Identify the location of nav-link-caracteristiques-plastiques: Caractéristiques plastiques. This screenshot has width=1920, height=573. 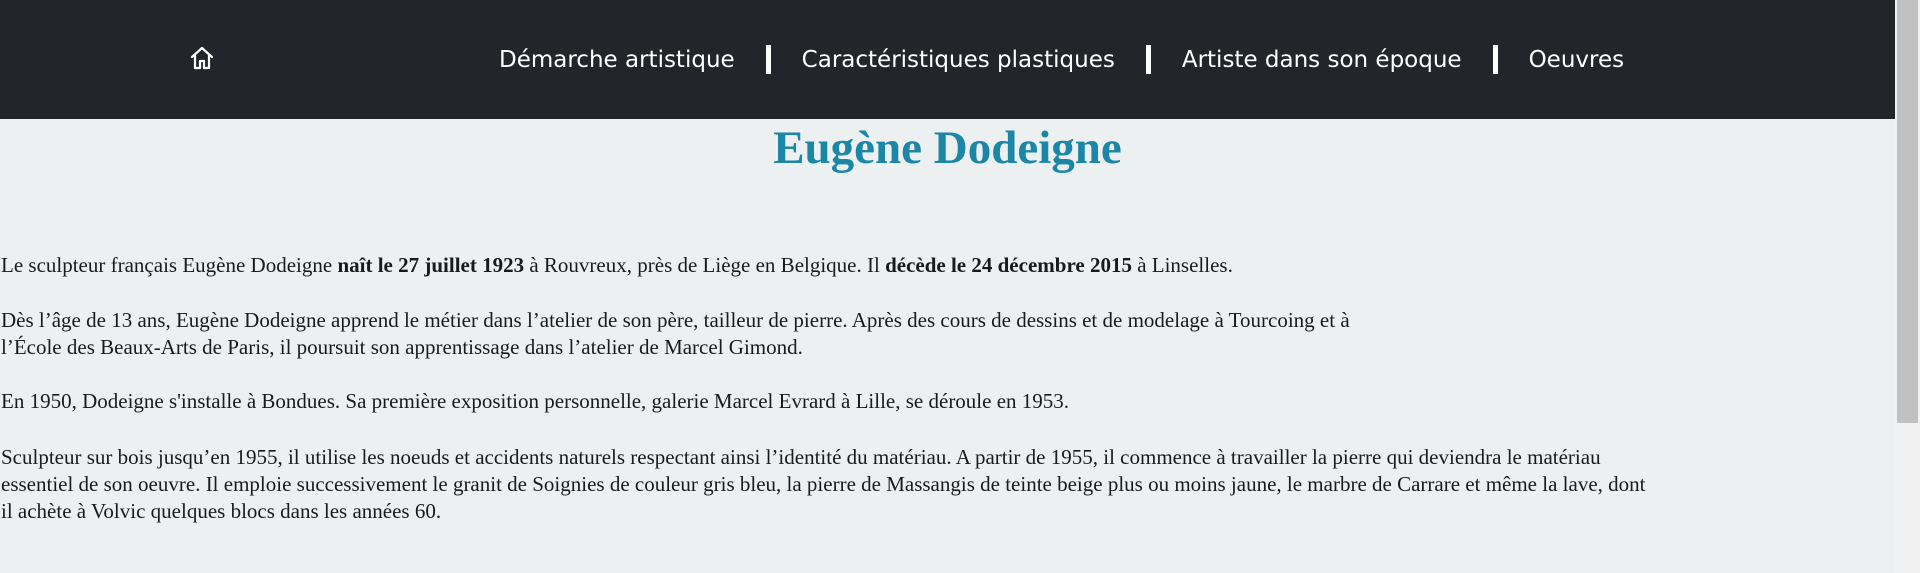
(958, 60).